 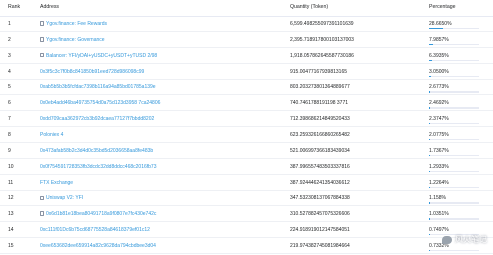 I want to click on percentage-cell: 1.0351%, so click(x=439, y=214).